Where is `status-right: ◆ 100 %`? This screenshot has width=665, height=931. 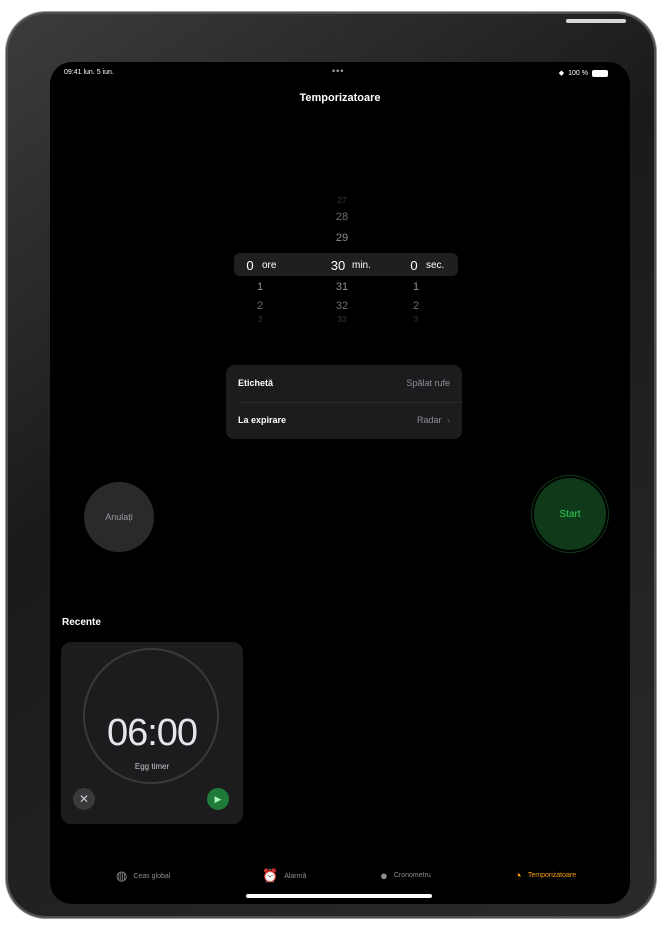
status-right: ◆ 100 % is located at coordinates (583, 73).